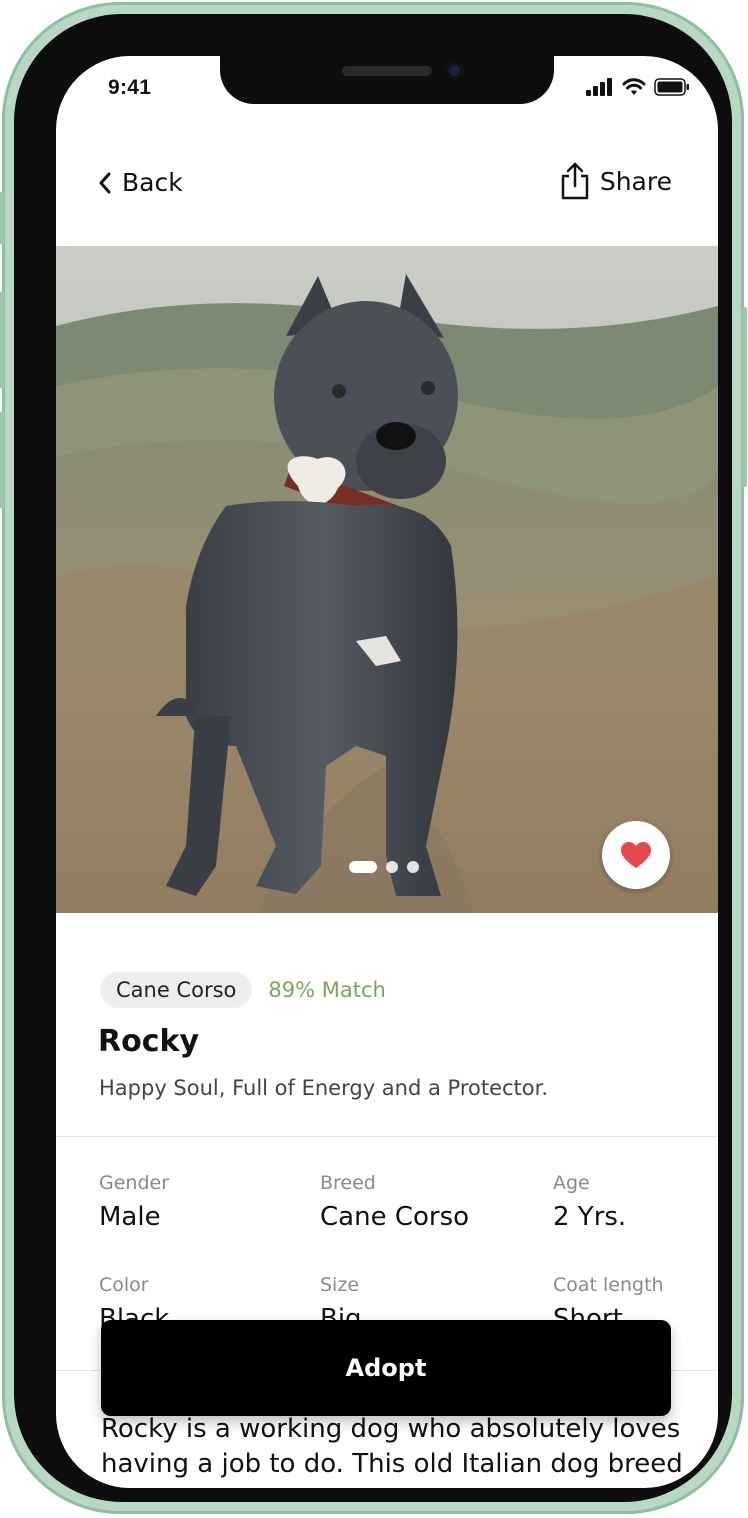 The height and width of the screenshot is (1518, 748). What do you see at coordinates (384, 867) in the screenshot?
I see `carousel-indicator` at bounding box center [384, 867].